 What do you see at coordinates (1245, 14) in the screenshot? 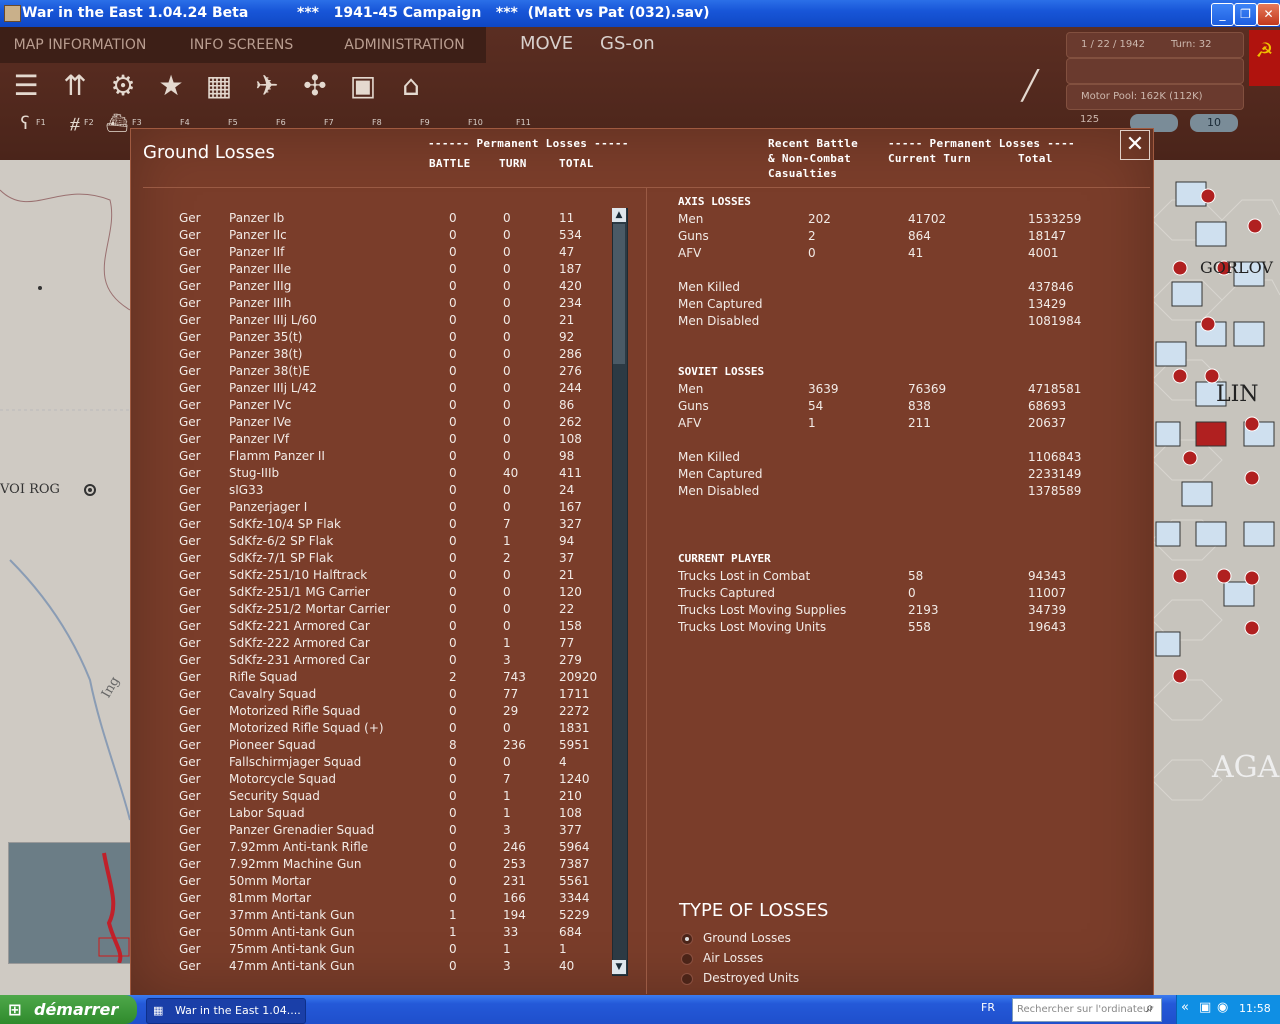
I see `maximize-button: ❐` at bounding box center [1245, 14].